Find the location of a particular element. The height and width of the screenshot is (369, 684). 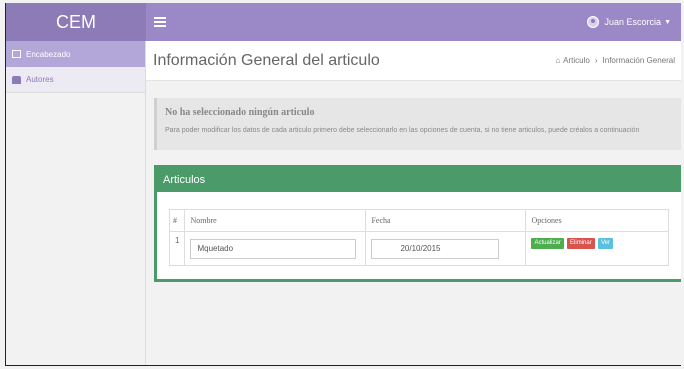

sidebar-item-label: Autores is located at coordinates (40, 79).